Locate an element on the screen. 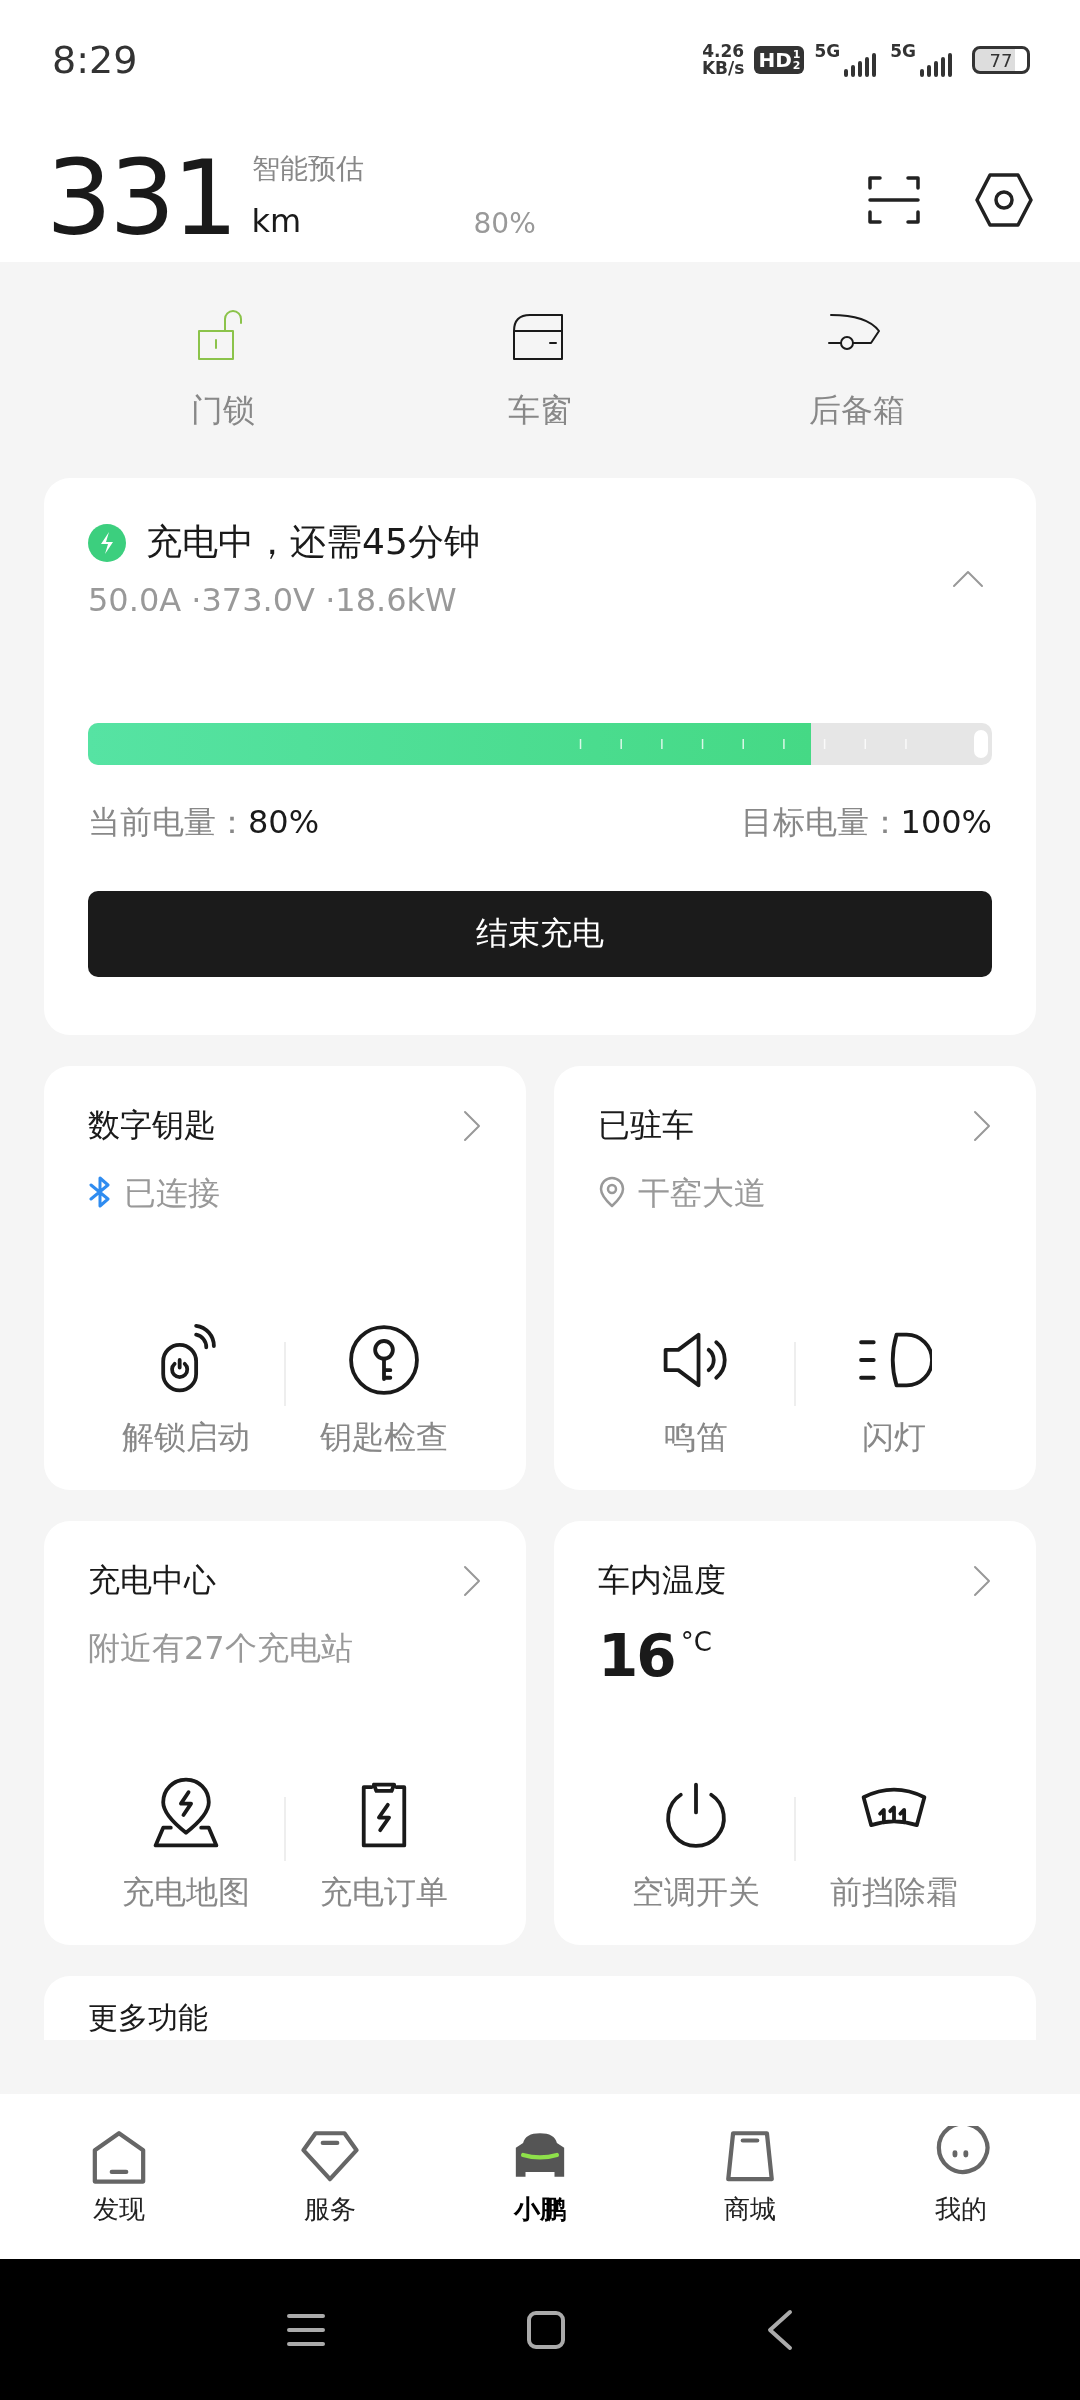  card-action-button: 钥匙检查 is located at coordinates (384, 1391).